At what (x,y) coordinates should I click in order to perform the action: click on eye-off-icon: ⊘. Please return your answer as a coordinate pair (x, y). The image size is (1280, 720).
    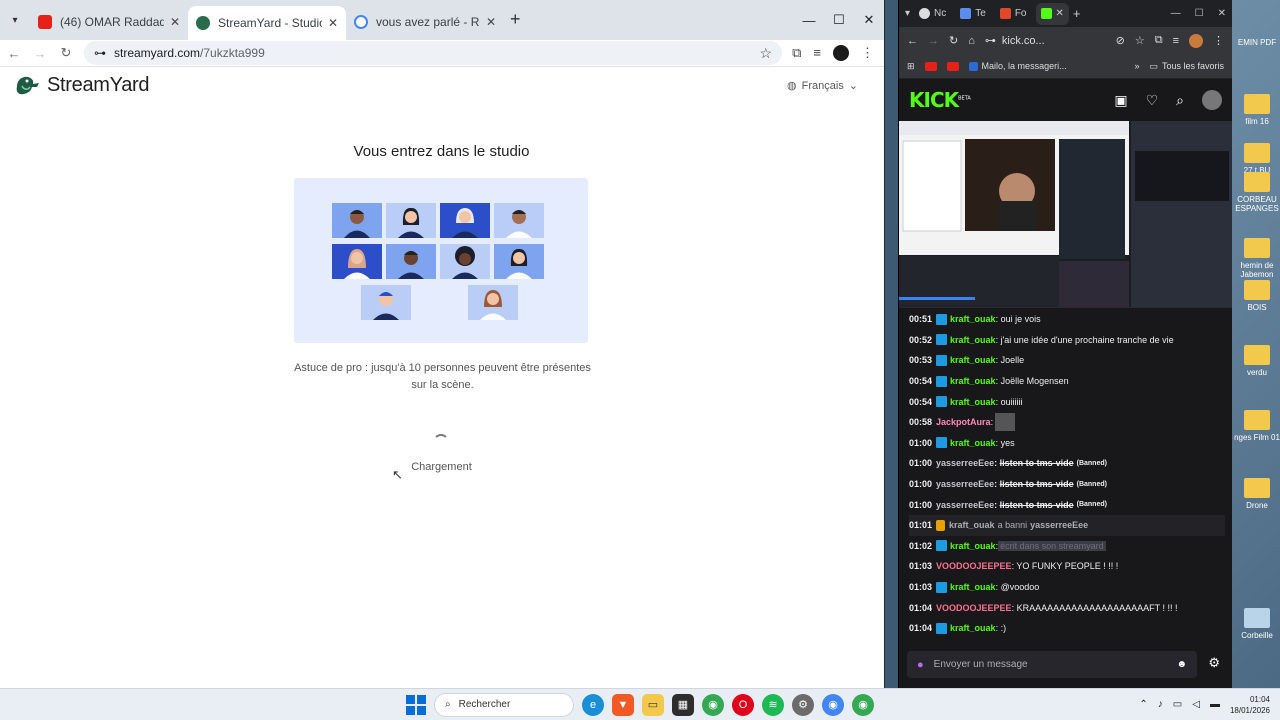
    Looking at the image, I should click on (1120, 40).